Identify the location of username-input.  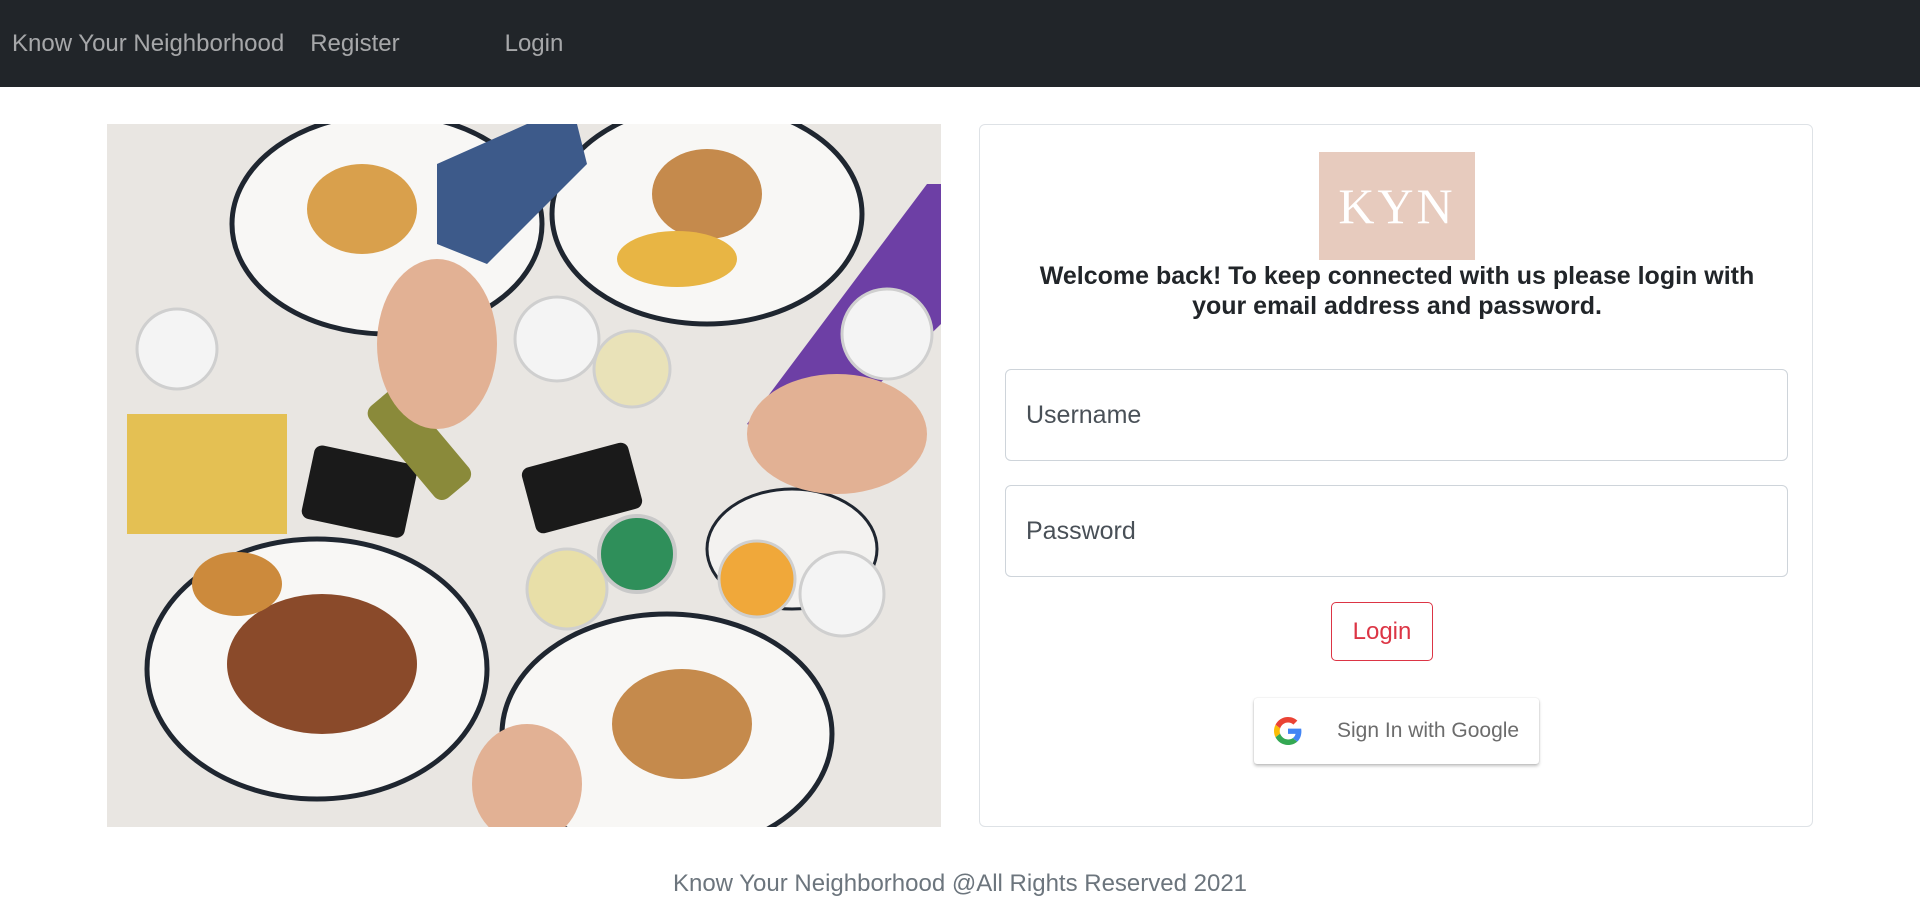
(1396, 415).